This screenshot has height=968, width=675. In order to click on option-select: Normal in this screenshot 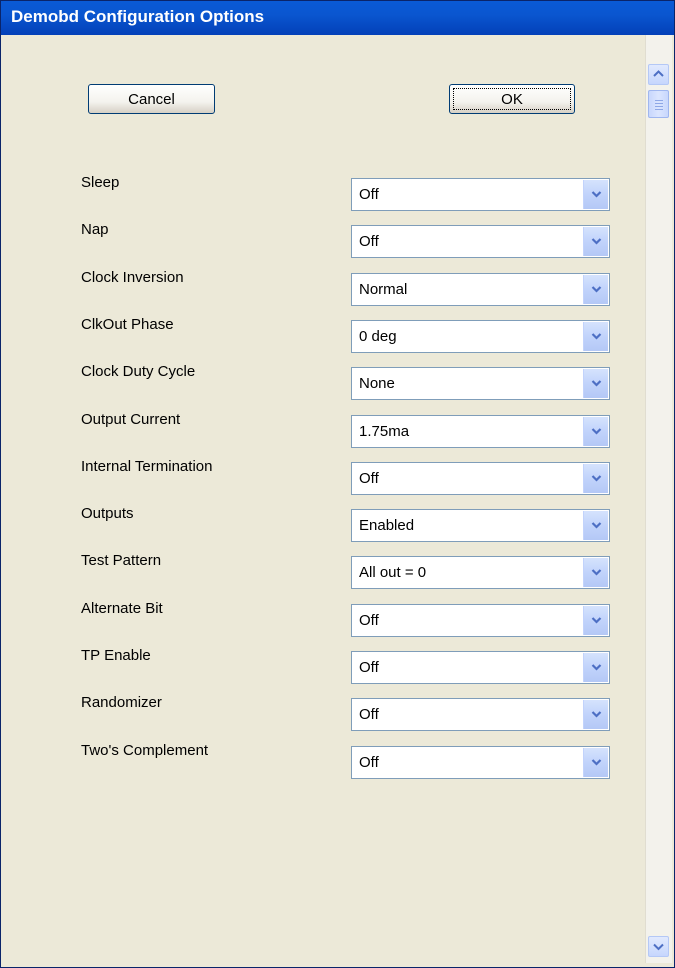, I will do `click(480, 289)`.